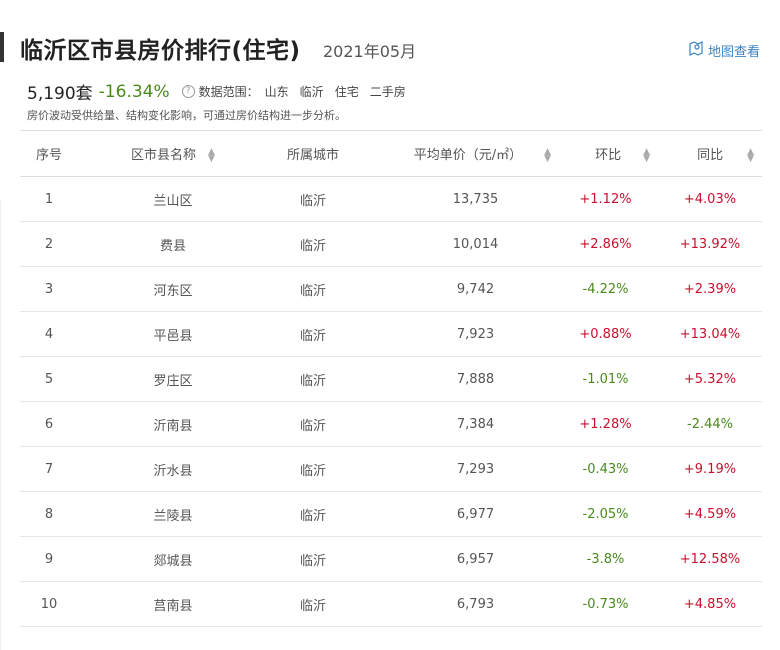 This screenshot has height=650, width=780. Describe the element at coordinates (228, 92) in the screenshot. I see `scope-label: 数据范围：` at that location.